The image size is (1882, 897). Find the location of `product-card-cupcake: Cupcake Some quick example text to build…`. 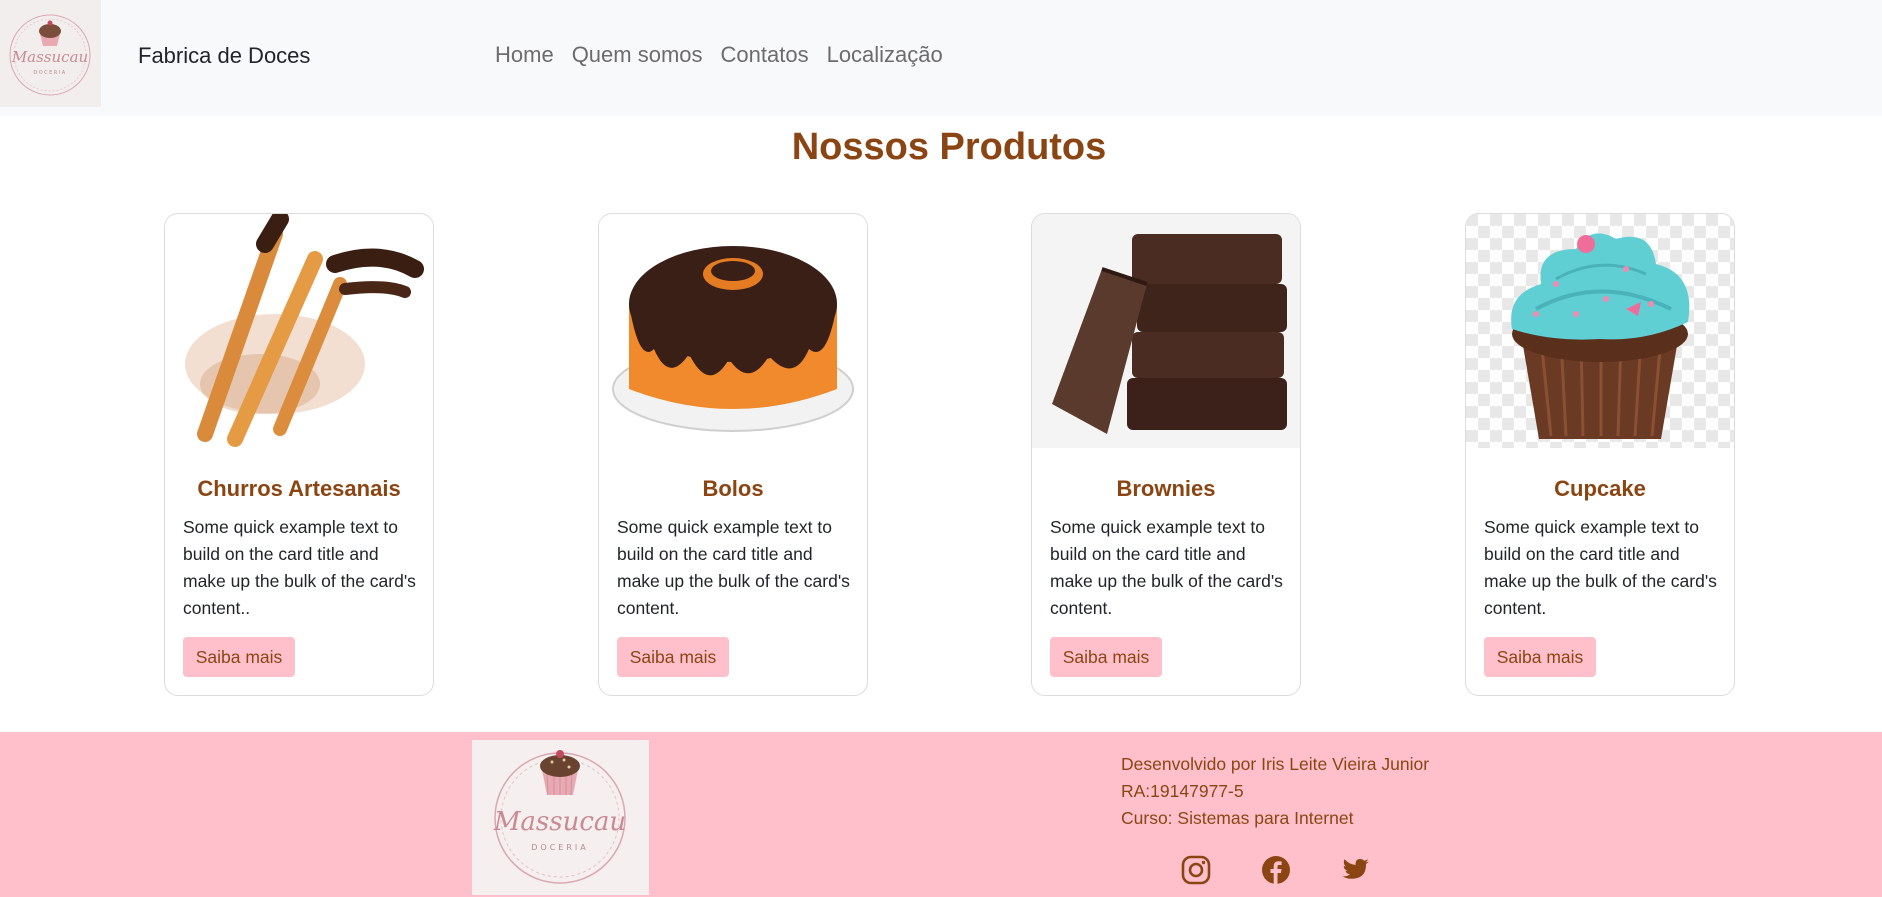

product-card-cupcake: Cupcake Some quick example text to build… is located at coordinates (1600, 454).